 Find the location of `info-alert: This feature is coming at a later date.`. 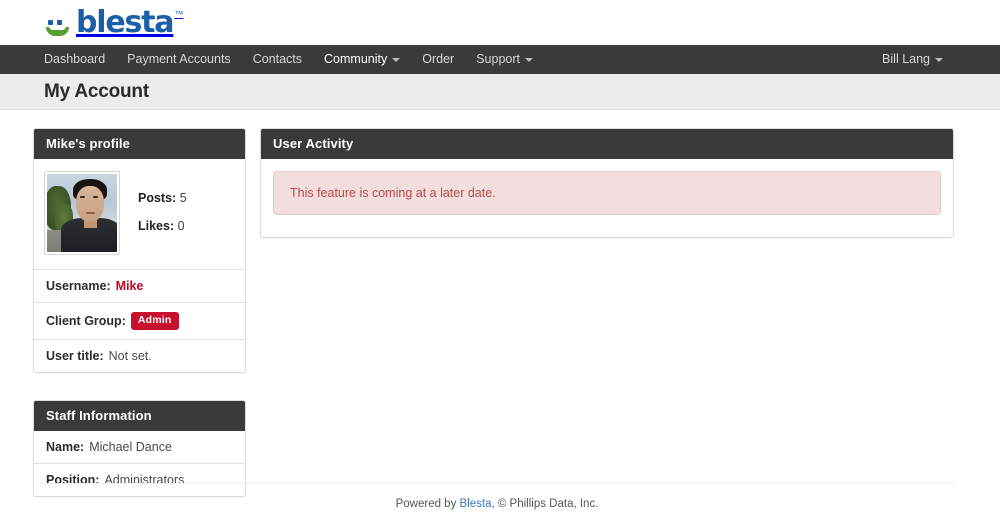

info-alert: This feature is coming at a later date. is located at coordinates (607, 193).